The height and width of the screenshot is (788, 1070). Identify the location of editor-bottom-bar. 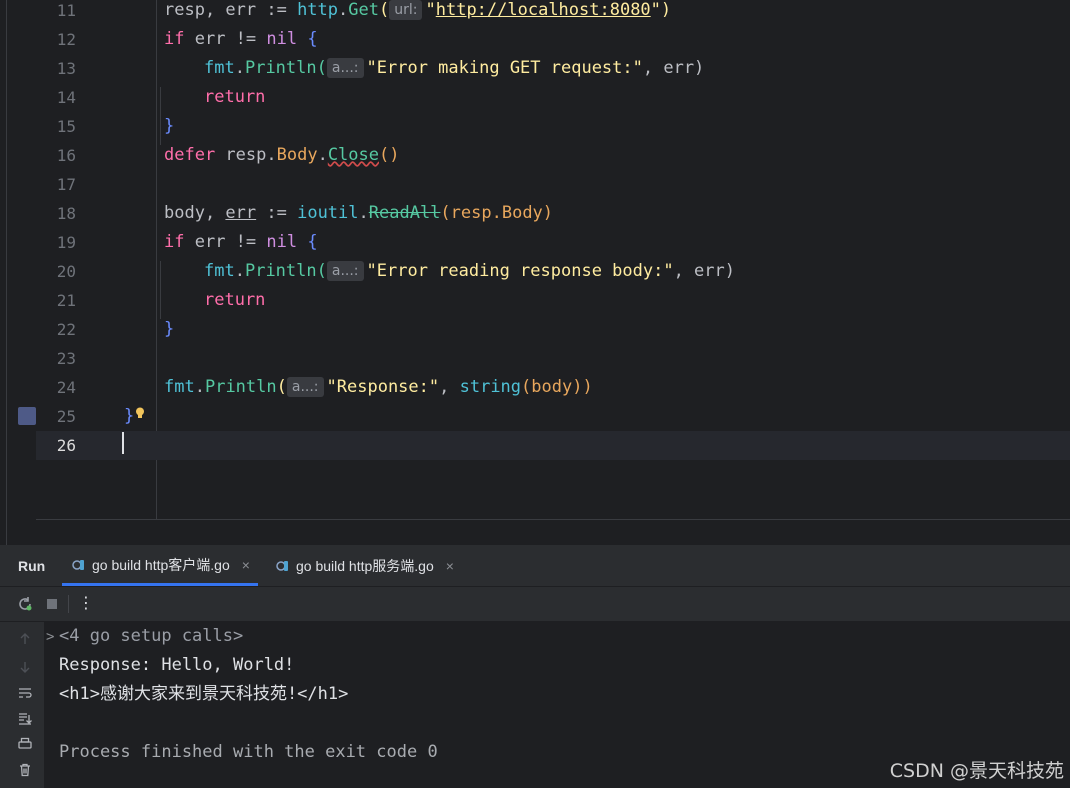
(553, 532).